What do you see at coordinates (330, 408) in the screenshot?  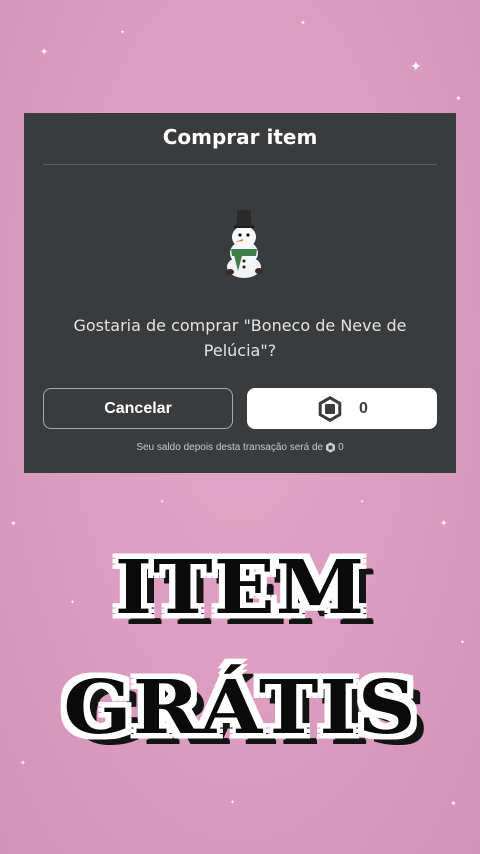 I see `robux-icon` at bounding box center [330, 408].